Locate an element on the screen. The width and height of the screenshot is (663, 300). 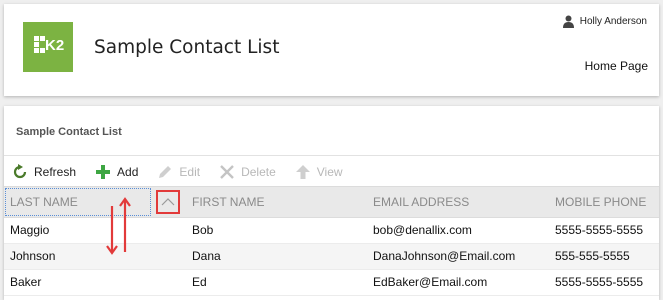
sort-button is located at coordinates (168, 202).